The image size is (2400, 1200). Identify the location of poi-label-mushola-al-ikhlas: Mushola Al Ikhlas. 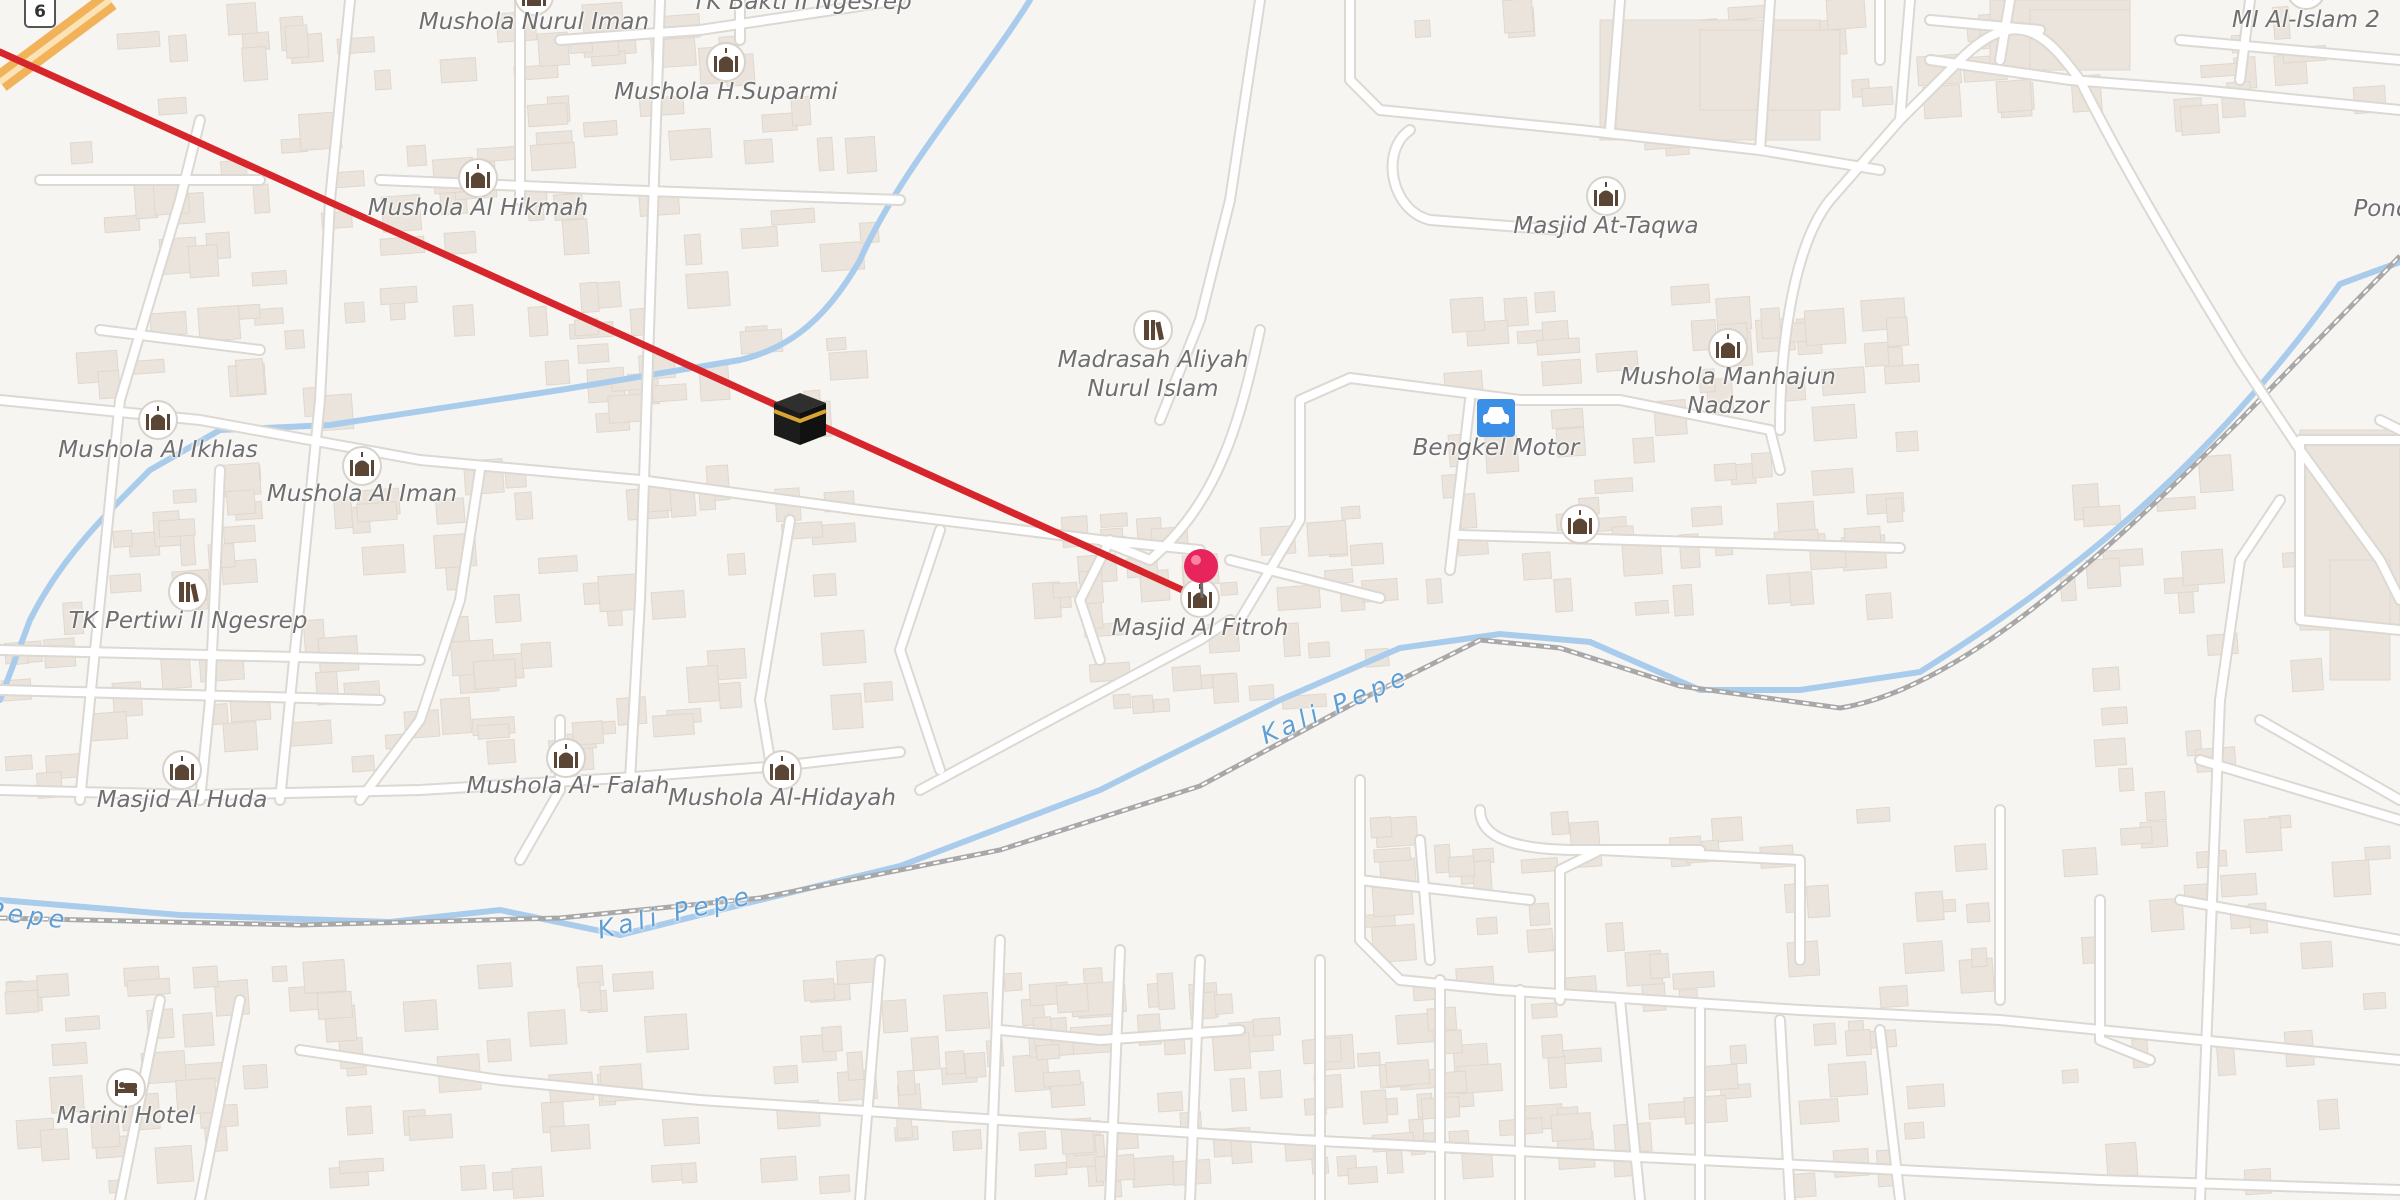
(157, 450).